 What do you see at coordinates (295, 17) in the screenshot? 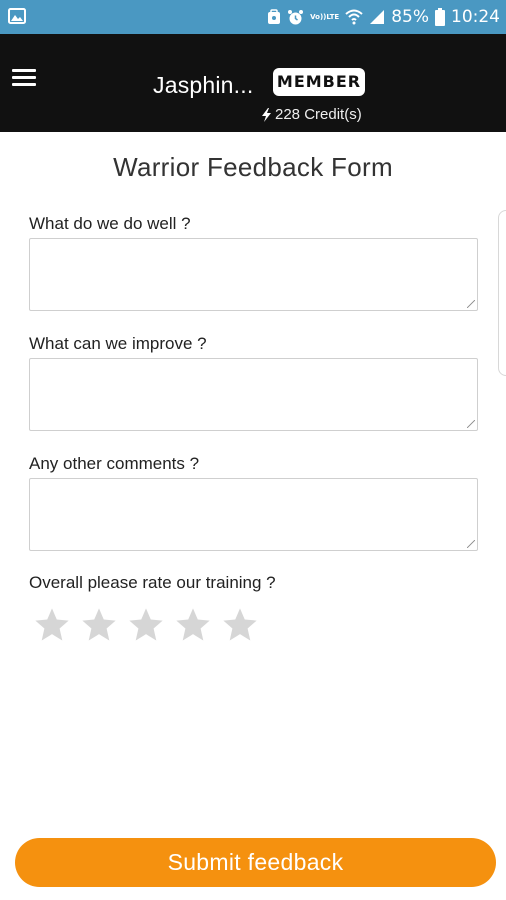
I see `alarm-icon` at bounding box center [295, 17].